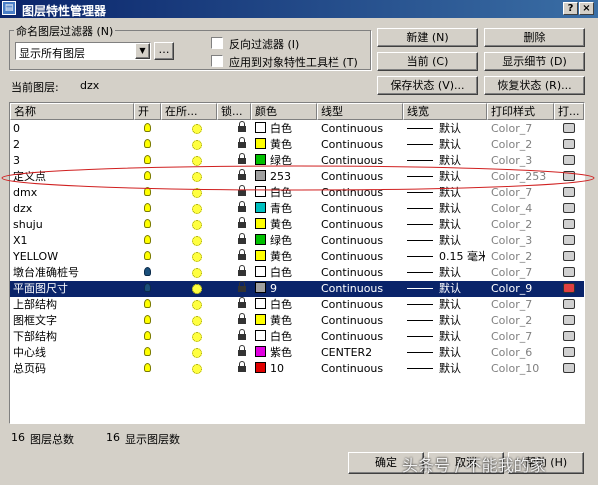 This screenshot has height=485, width=598. I want to click on help-title-button: ?, so click(570, 8).